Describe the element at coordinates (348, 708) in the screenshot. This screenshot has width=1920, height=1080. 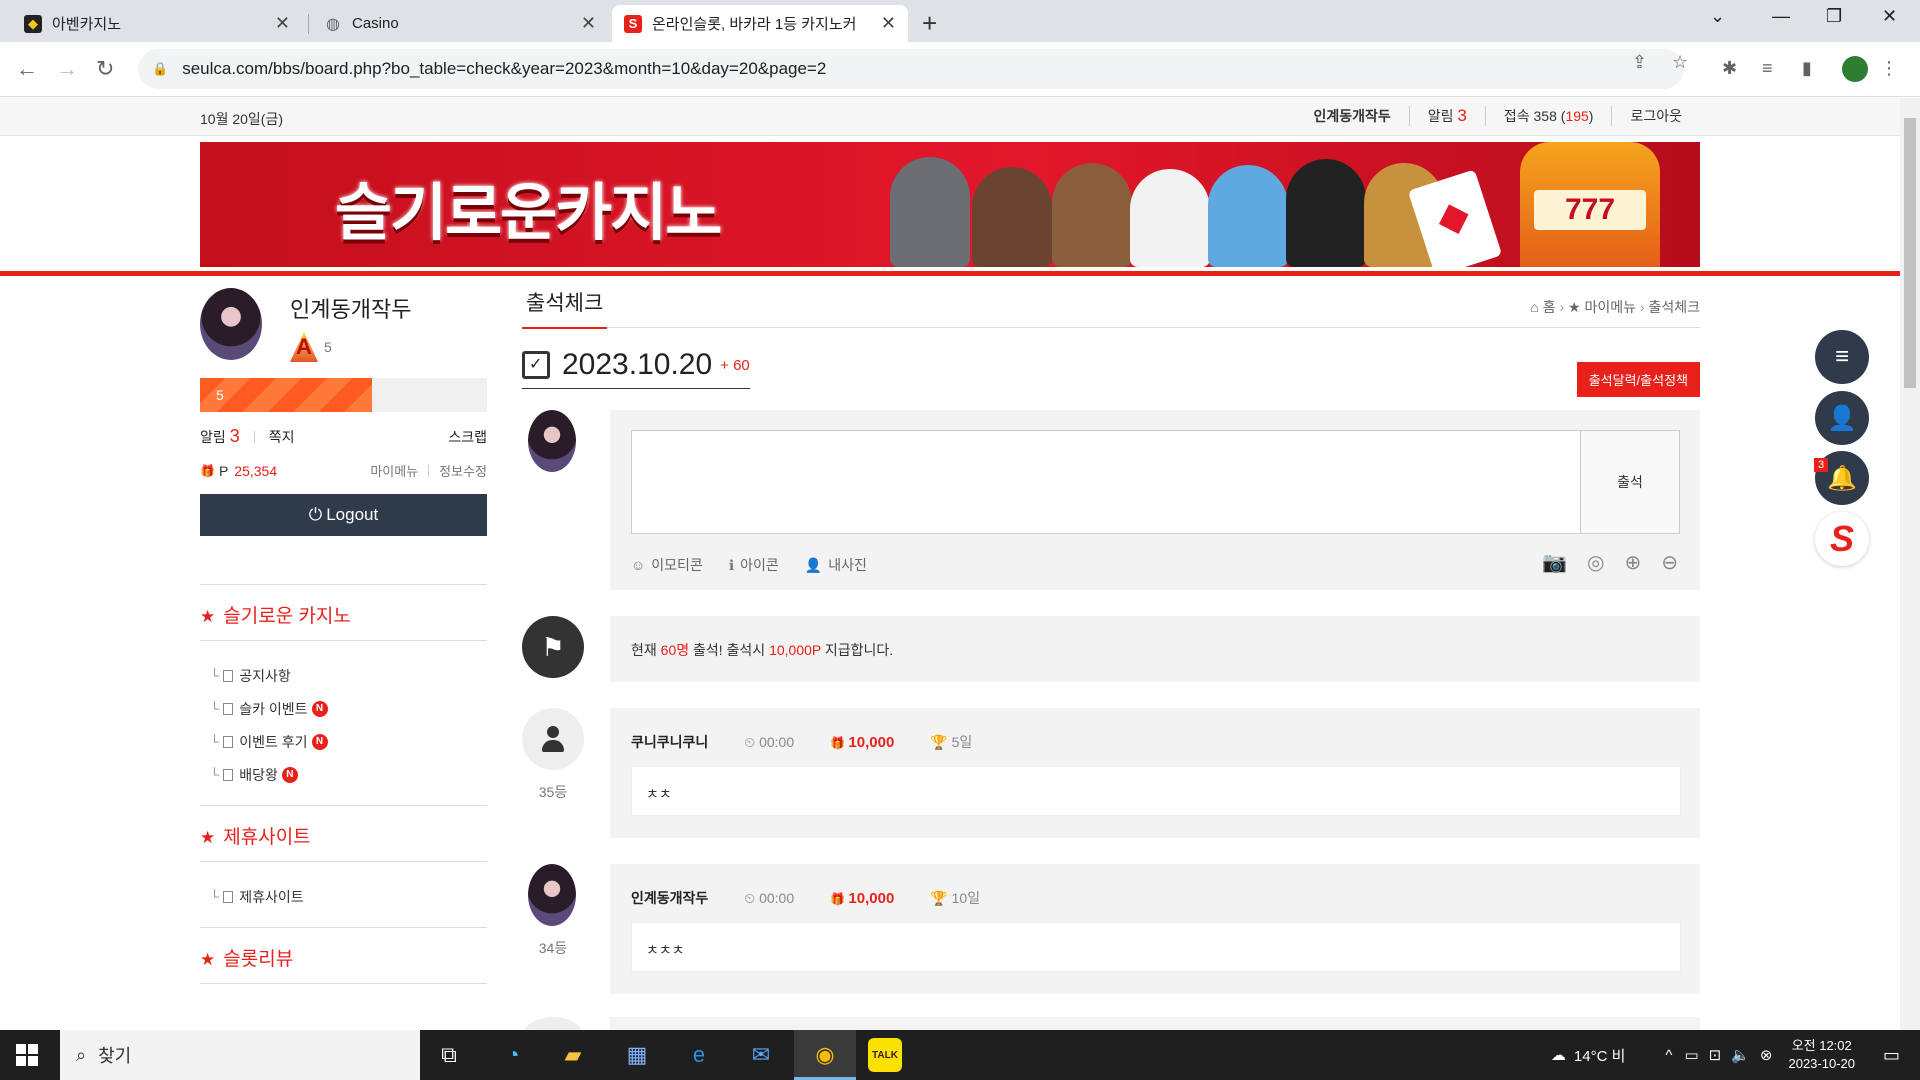
I see `sidebar-item-event: └ 슬카 이벤트 N` at that location.